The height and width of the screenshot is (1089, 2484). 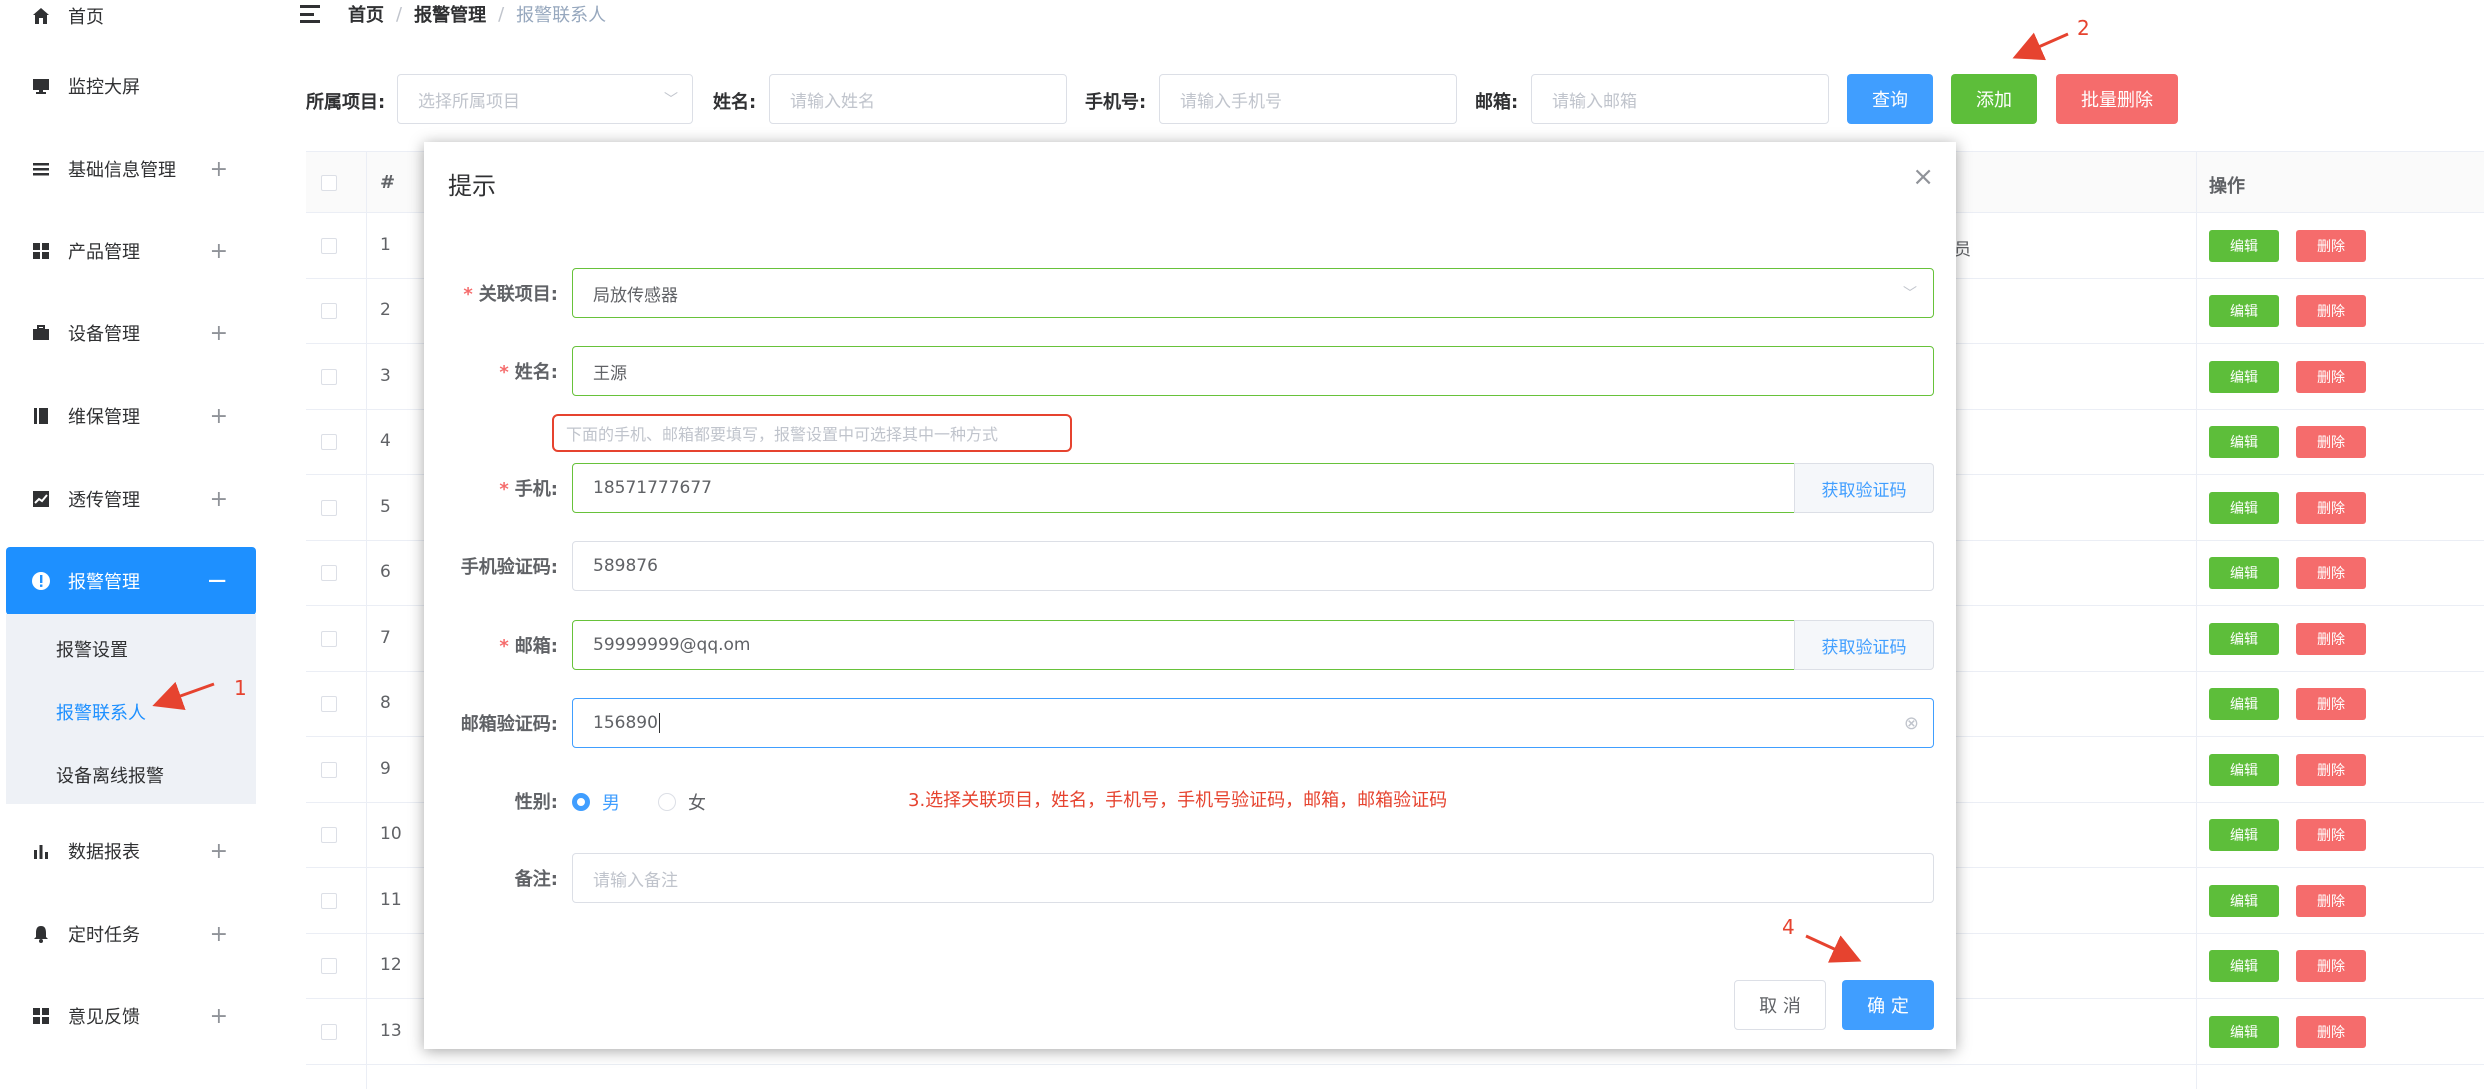 What do you see at coordinates (110, 775) in the screenshot?
I see `submenu-item-device-offline-alarm: 设备离线报警` at bounding box center [110, 775].